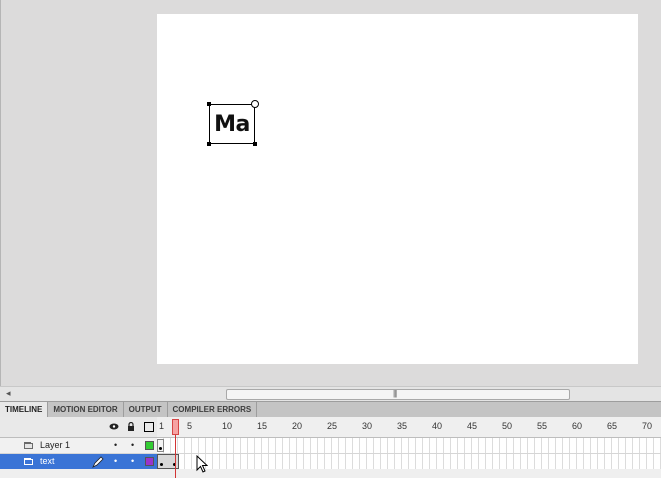  What do you see at coordinates (409, 461) in the screenshot?
I see `frame-row-text` at bounding box center [409, 461].